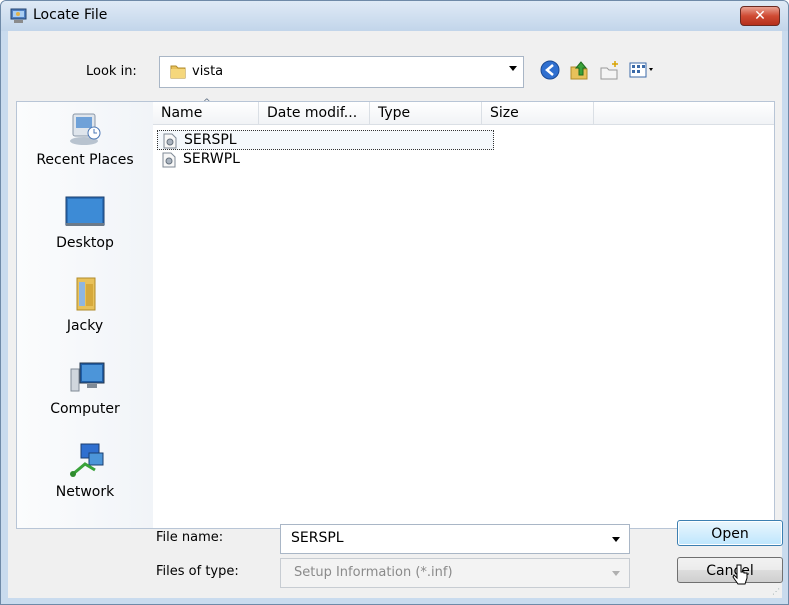 The image size is (789, 605). I want to click on file-name: SERWPL, so click(211, 159).